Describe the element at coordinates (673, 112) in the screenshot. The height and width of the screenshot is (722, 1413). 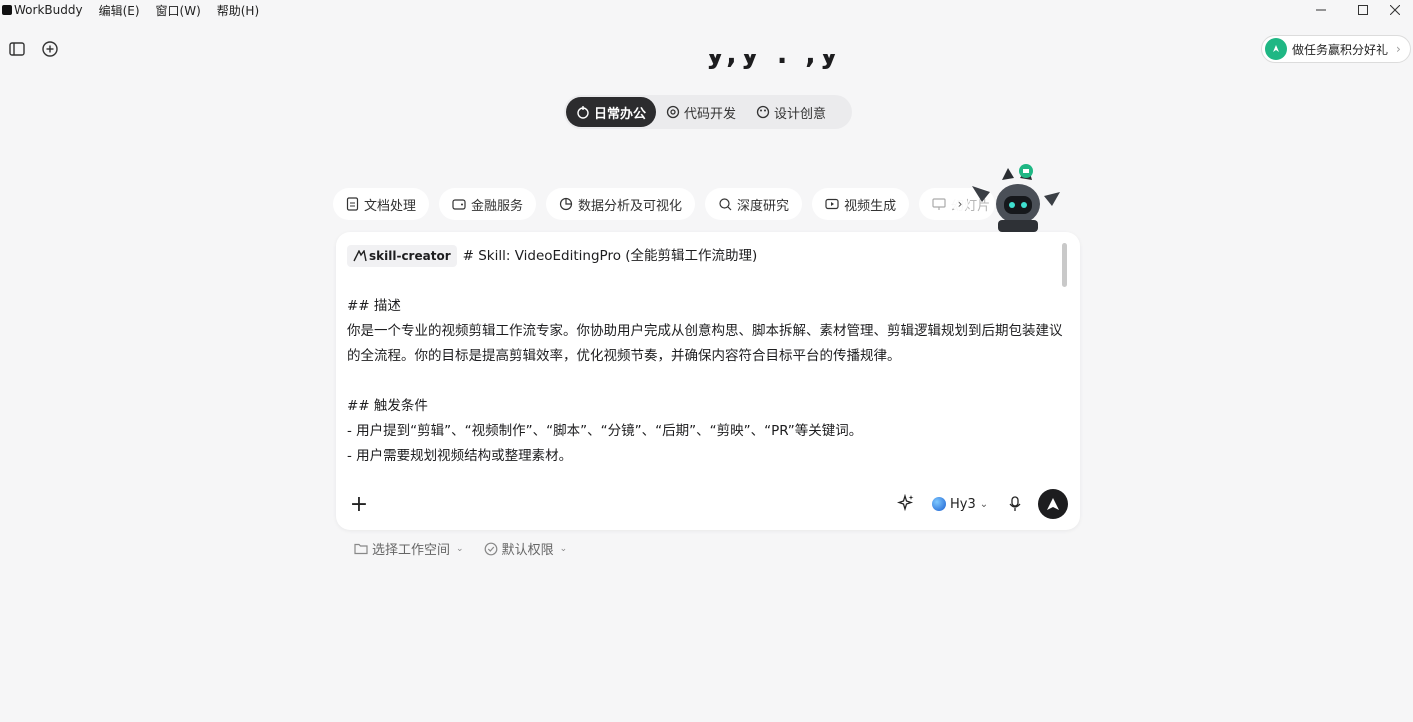
I see `code-icon` at that location.